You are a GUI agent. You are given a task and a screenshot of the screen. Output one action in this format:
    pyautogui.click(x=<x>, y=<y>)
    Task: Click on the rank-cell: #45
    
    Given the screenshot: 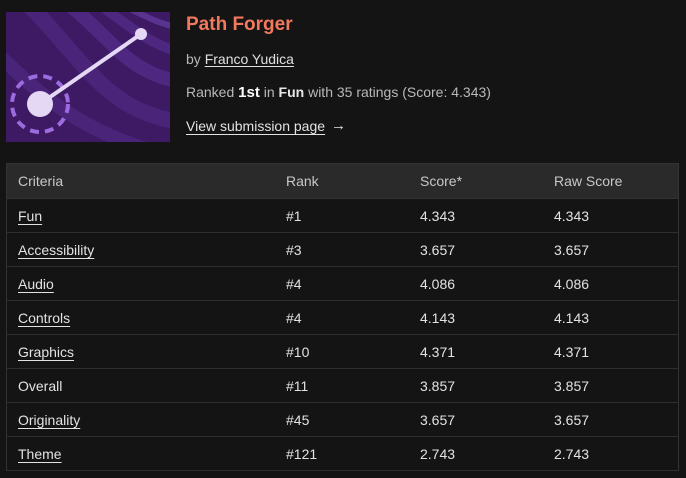 What is the action you would take?
    pyautogui.click(x=342, y=419)
    